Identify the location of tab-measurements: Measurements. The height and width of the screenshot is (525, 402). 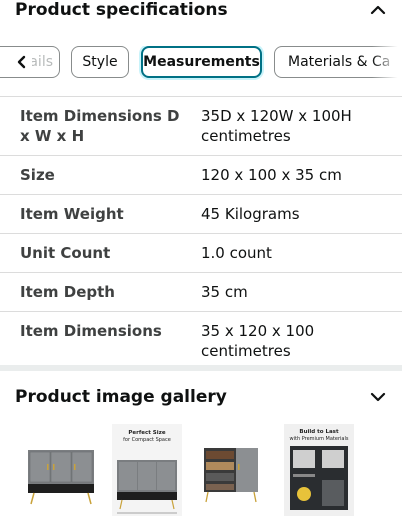
(201, 62).